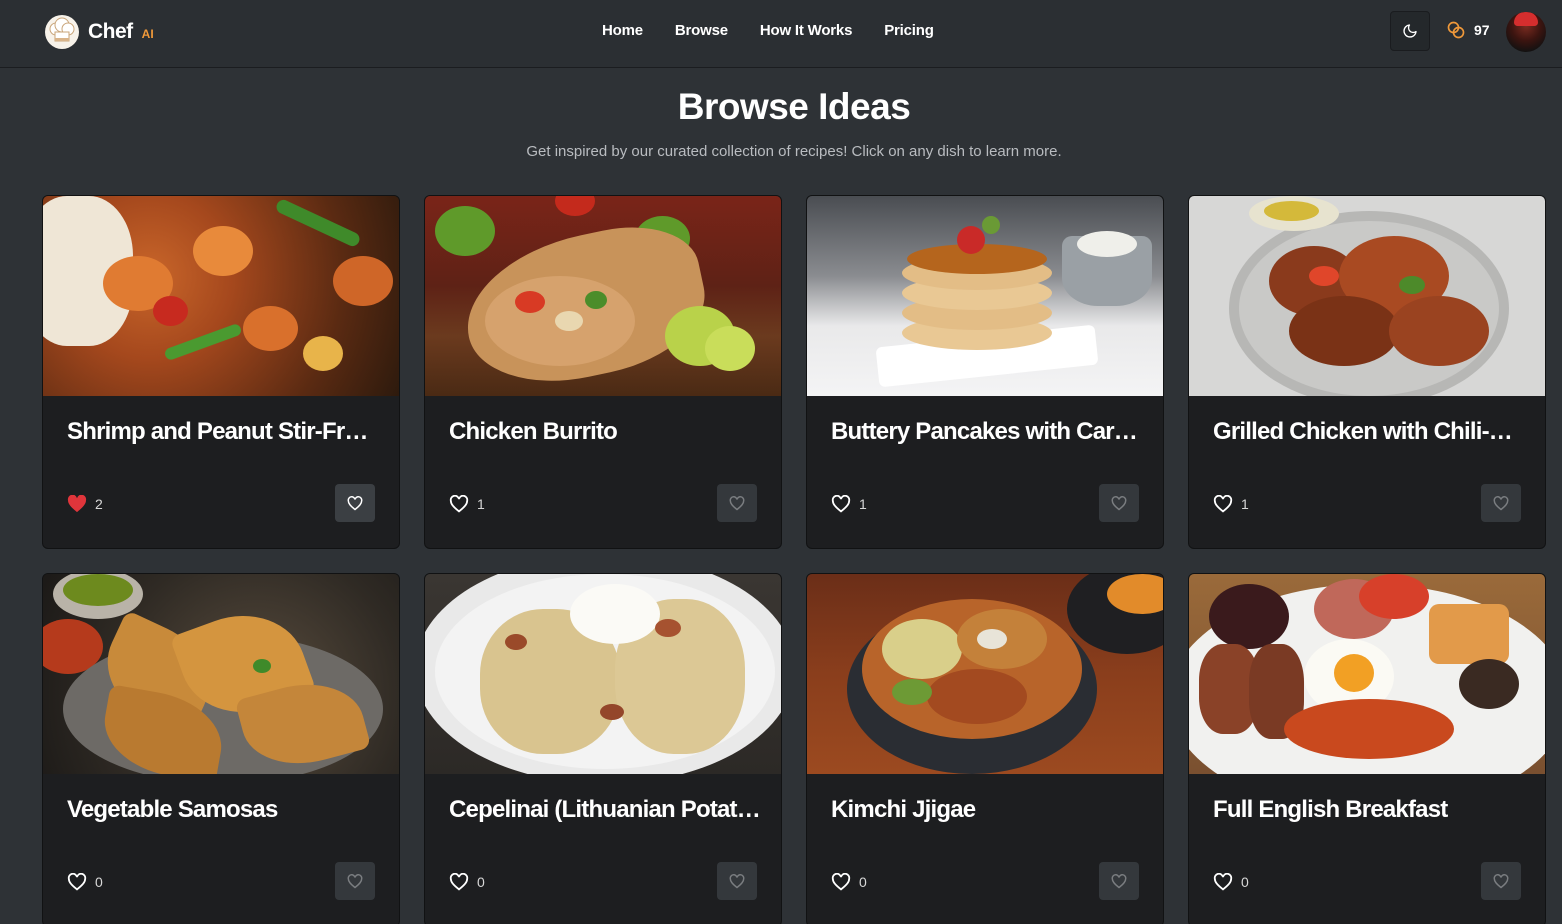 The width and height of the screenshot is (1562, 924). What do you see at coordinates (701, 30) in the screenshot?
I see `nav-browse: Browse` at bounding box center [701, 30].